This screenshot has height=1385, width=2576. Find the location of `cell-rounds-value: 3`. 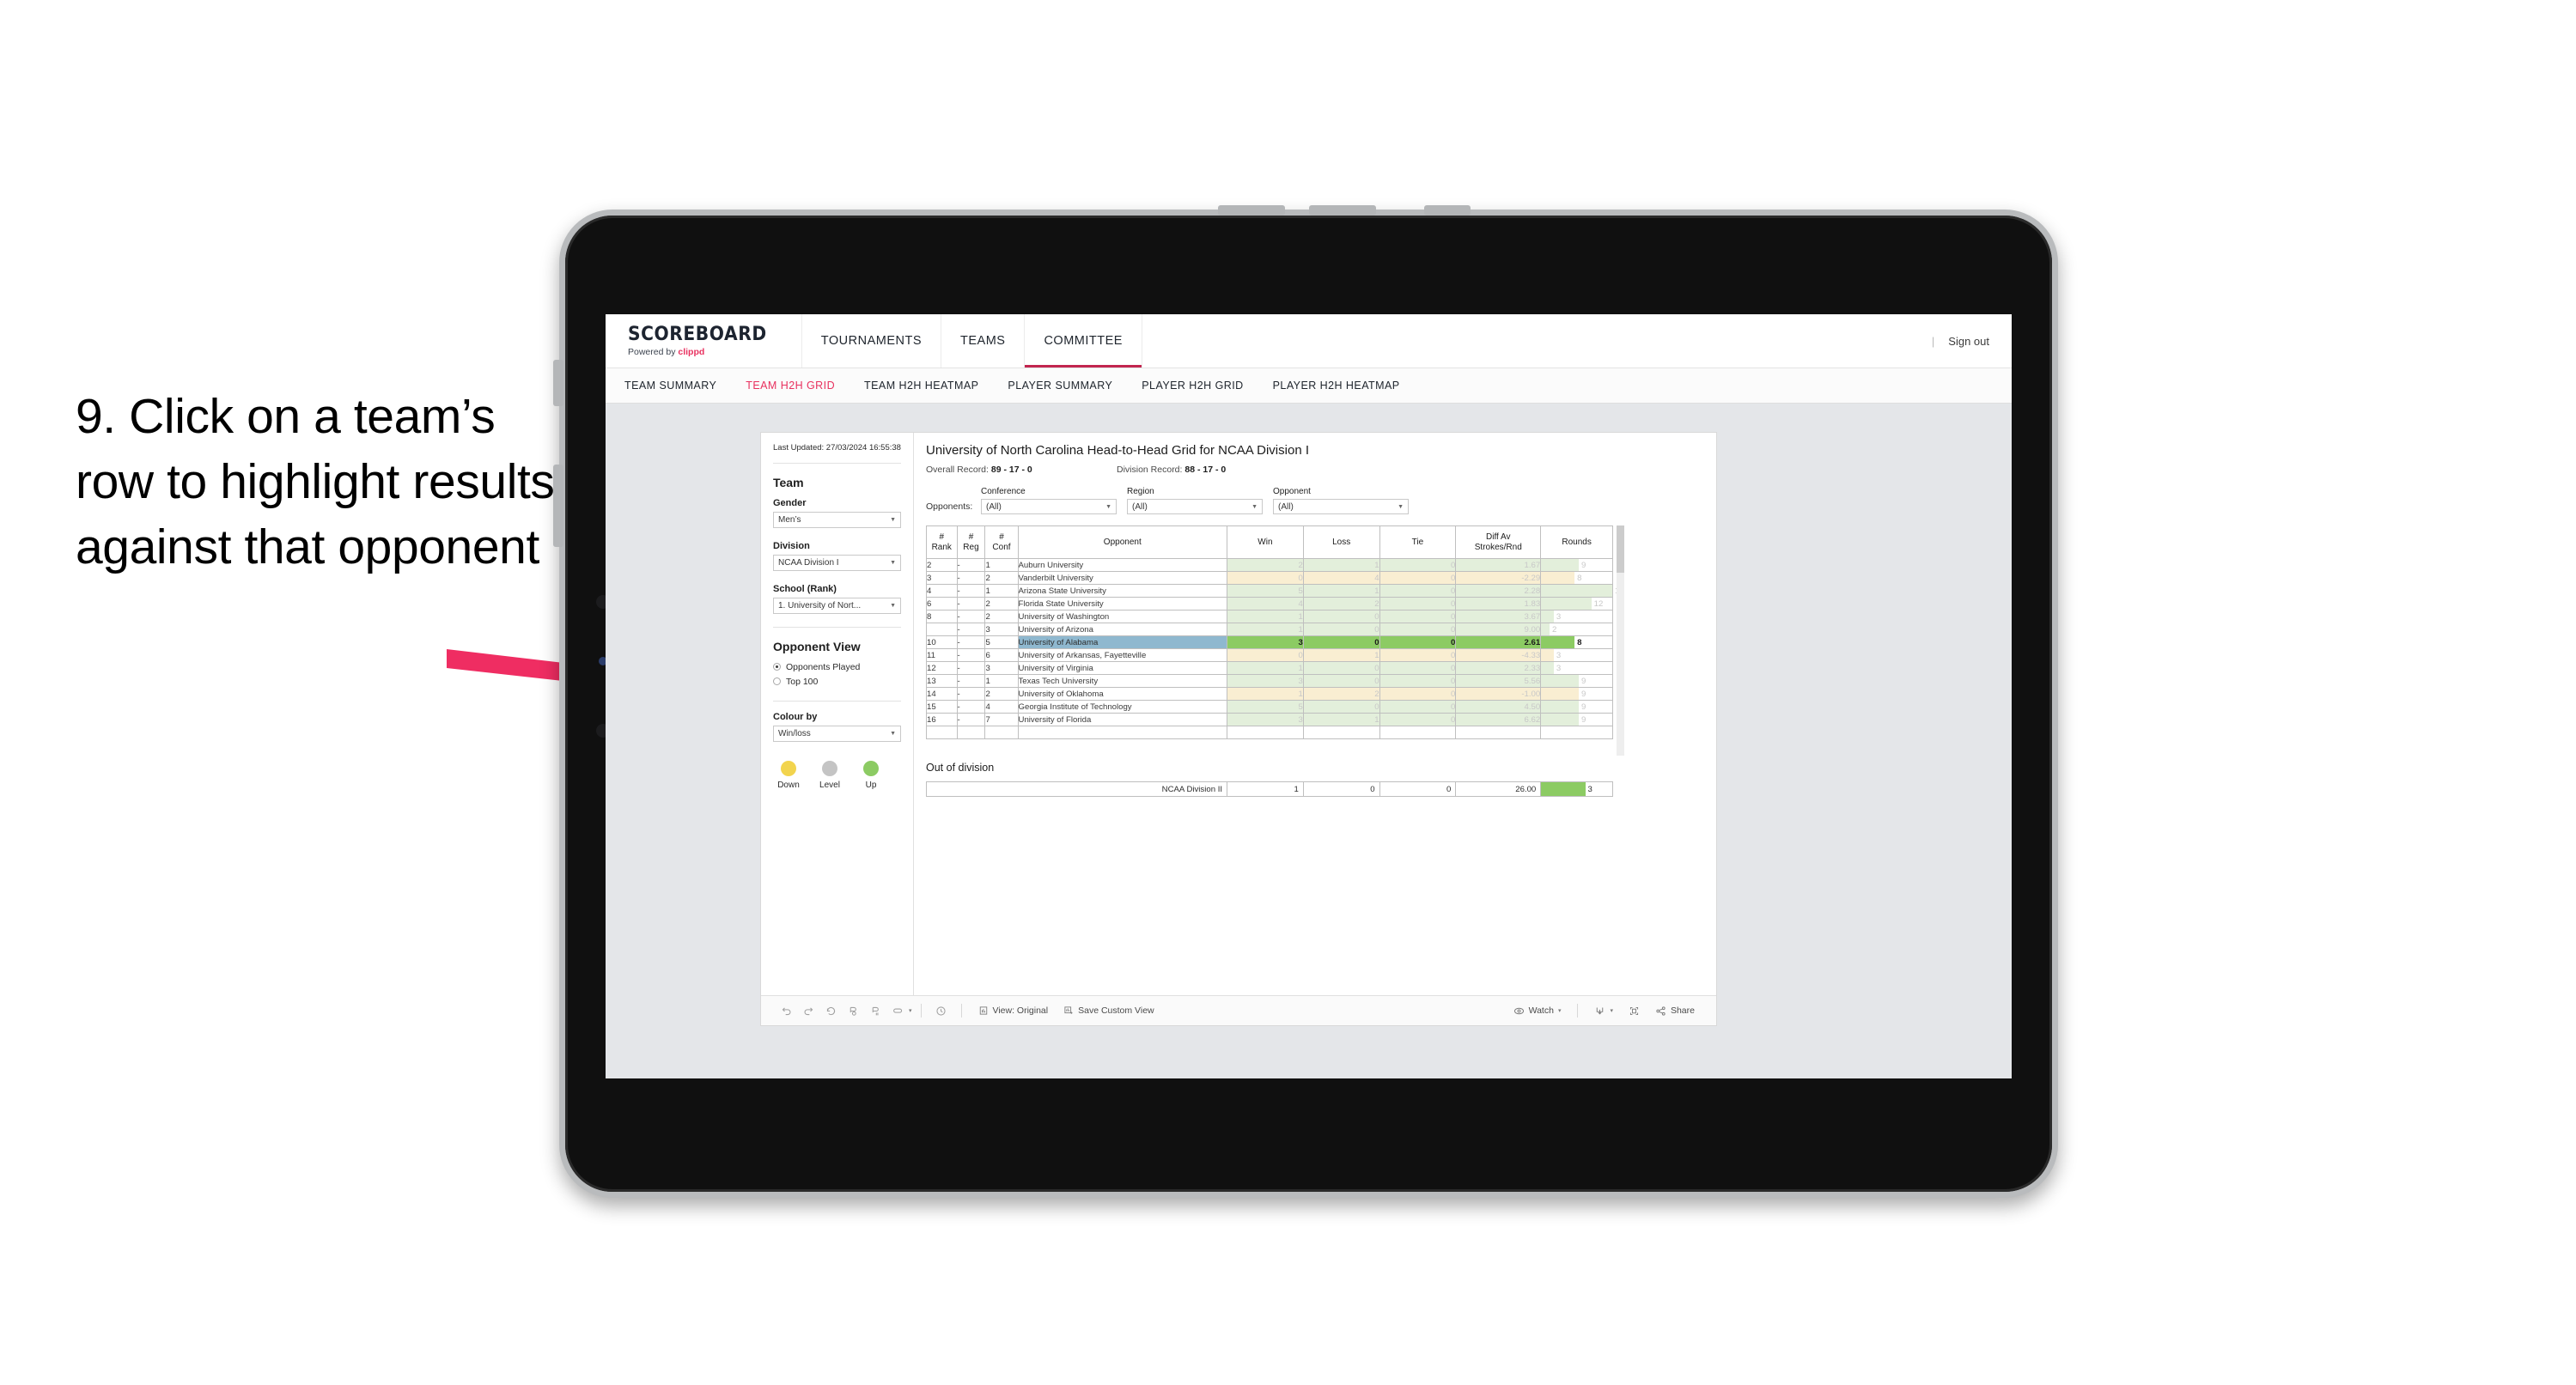

cell-rounds-value: 3 is located at coordinates (1559, 616).